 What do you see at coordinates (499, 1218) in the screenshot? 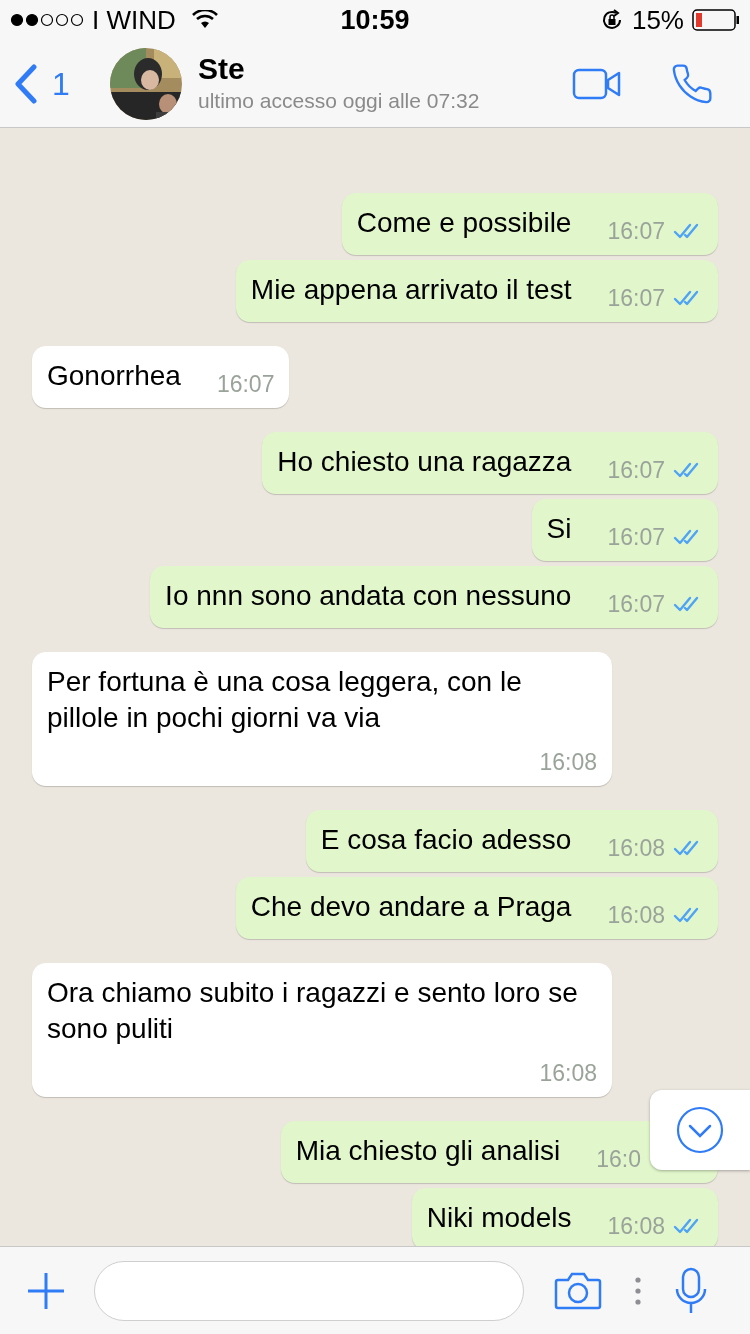
I see `message-text: Niki models` at bounding box center [499, 1218].